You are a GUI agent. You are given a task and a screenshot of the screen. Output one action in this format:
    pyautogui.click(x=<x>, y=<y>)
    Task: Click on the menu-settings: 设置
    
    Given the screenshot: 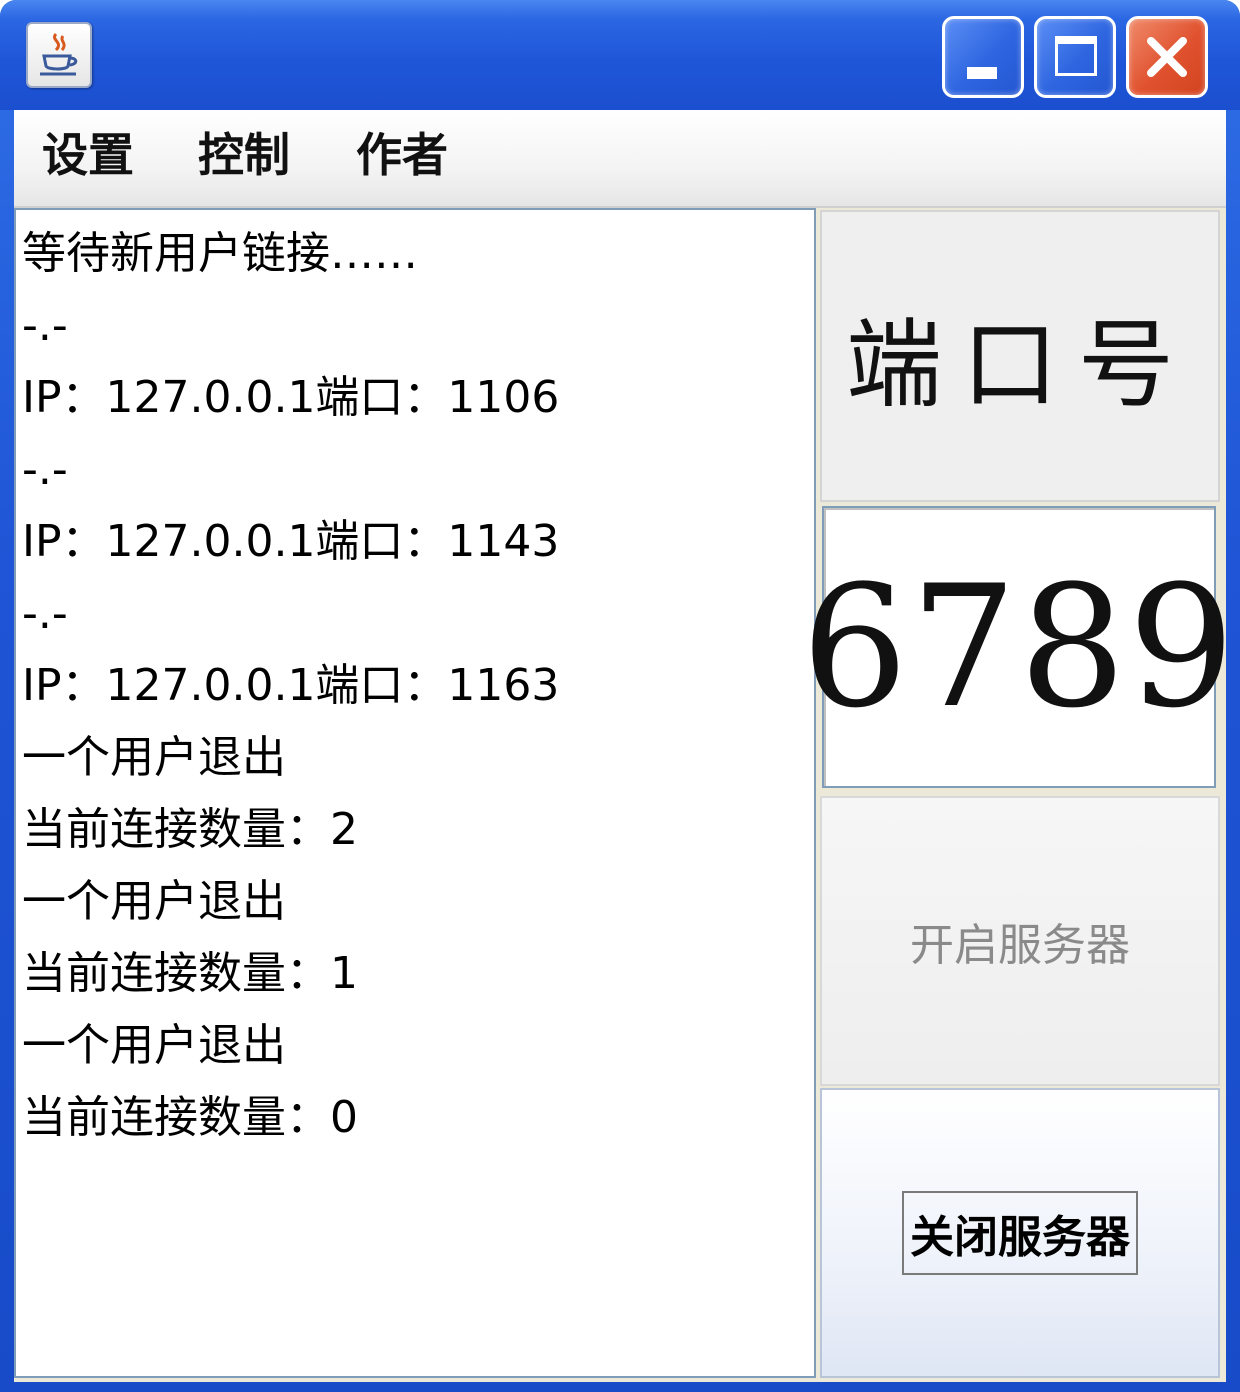 What is the action you would take?
    pyautogui.click(x=88, y=155)
    